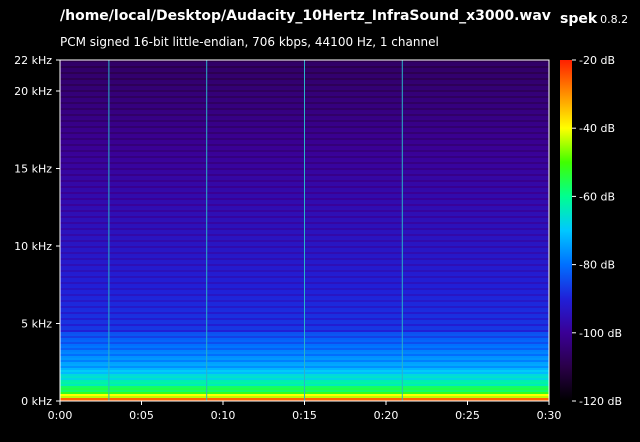 The image size is (640, 442). I want to click on x-tick-label: 0:10, so click(223, 415).